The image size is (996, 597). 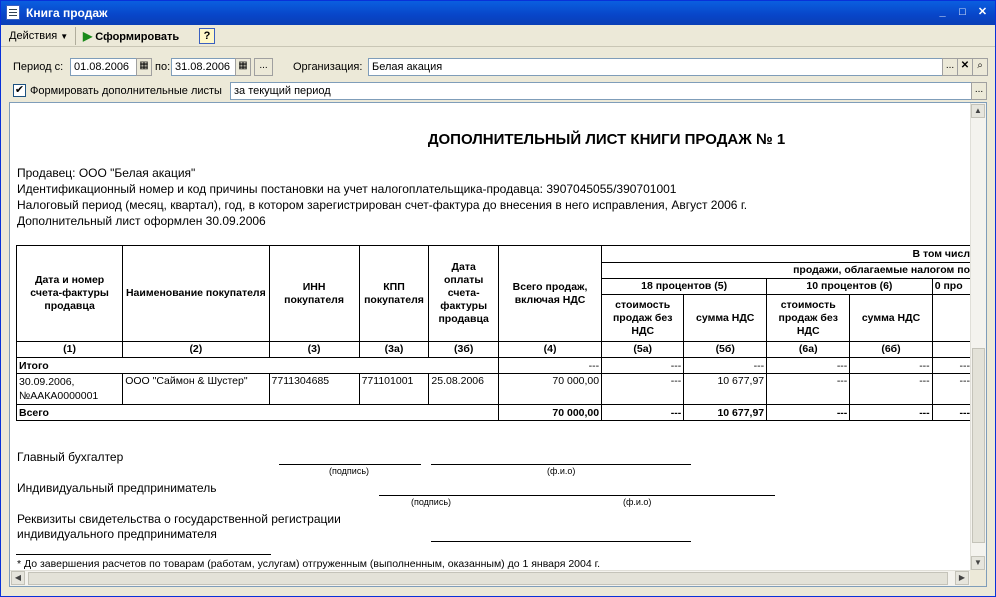 What do you see at coordinates (328, 67) in the screenshot?
I see `organization-label: Организация:` at bounding box center [328, 67].